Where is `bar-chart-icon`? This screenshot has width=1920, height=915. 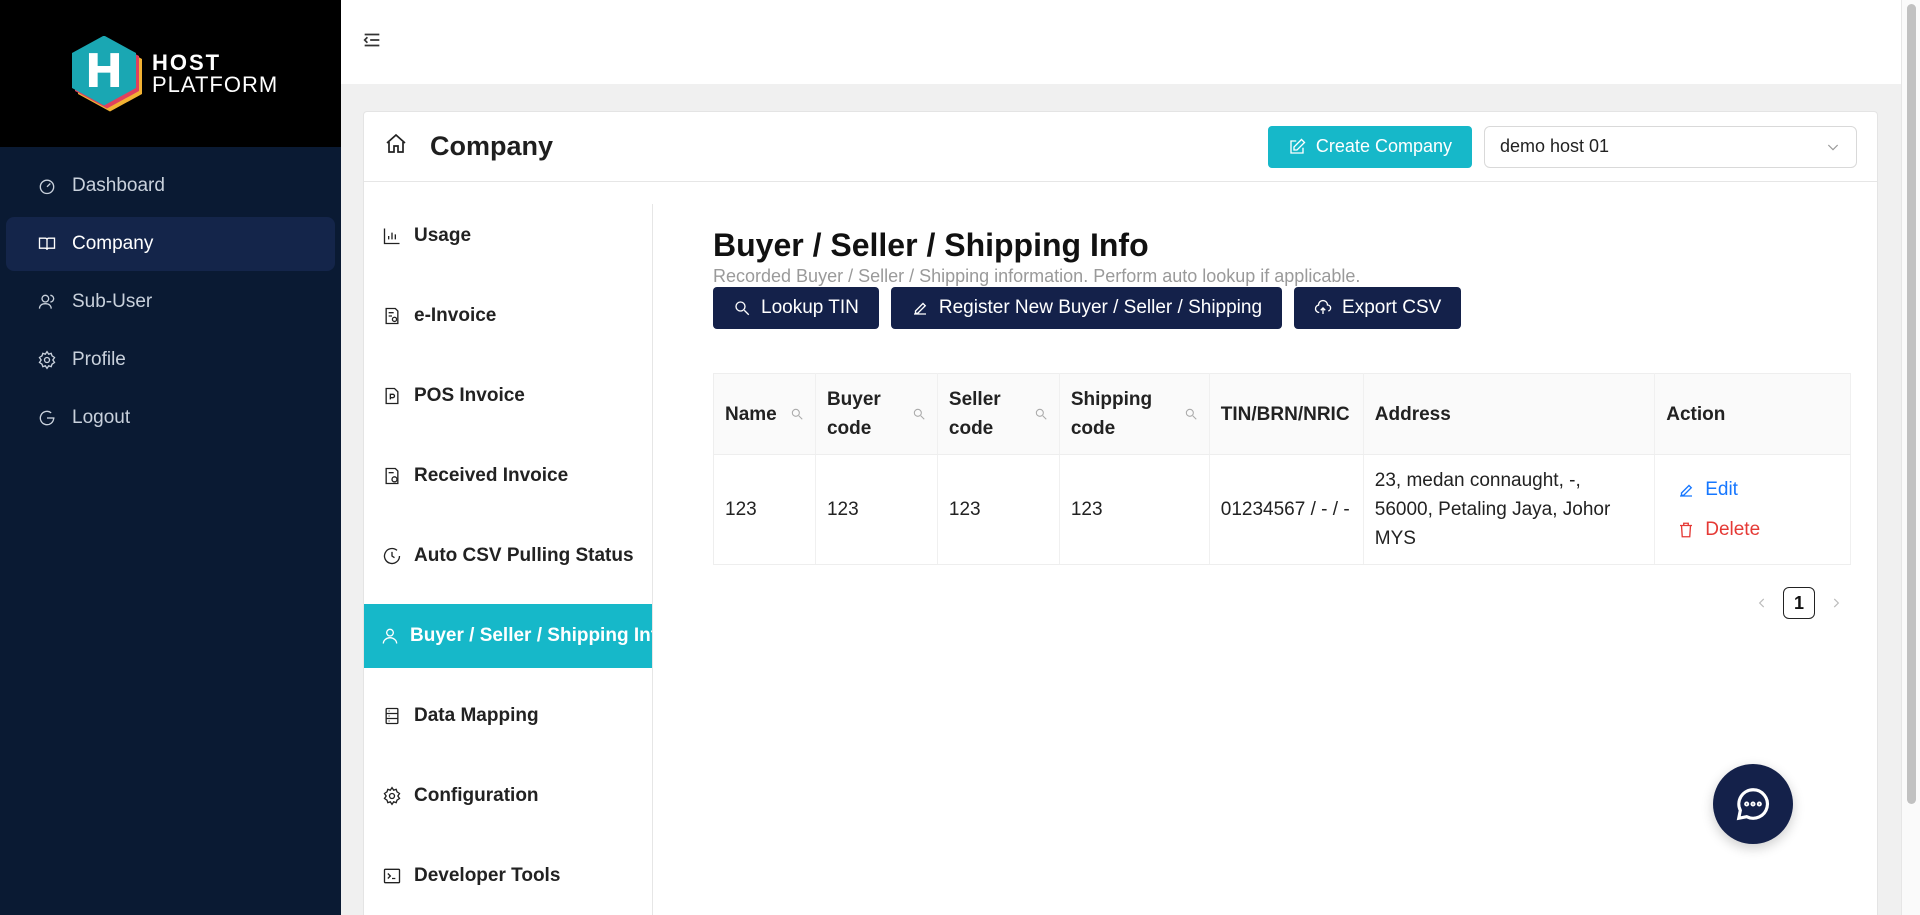 bar-chart-icon is located at coordinates (392, 236).